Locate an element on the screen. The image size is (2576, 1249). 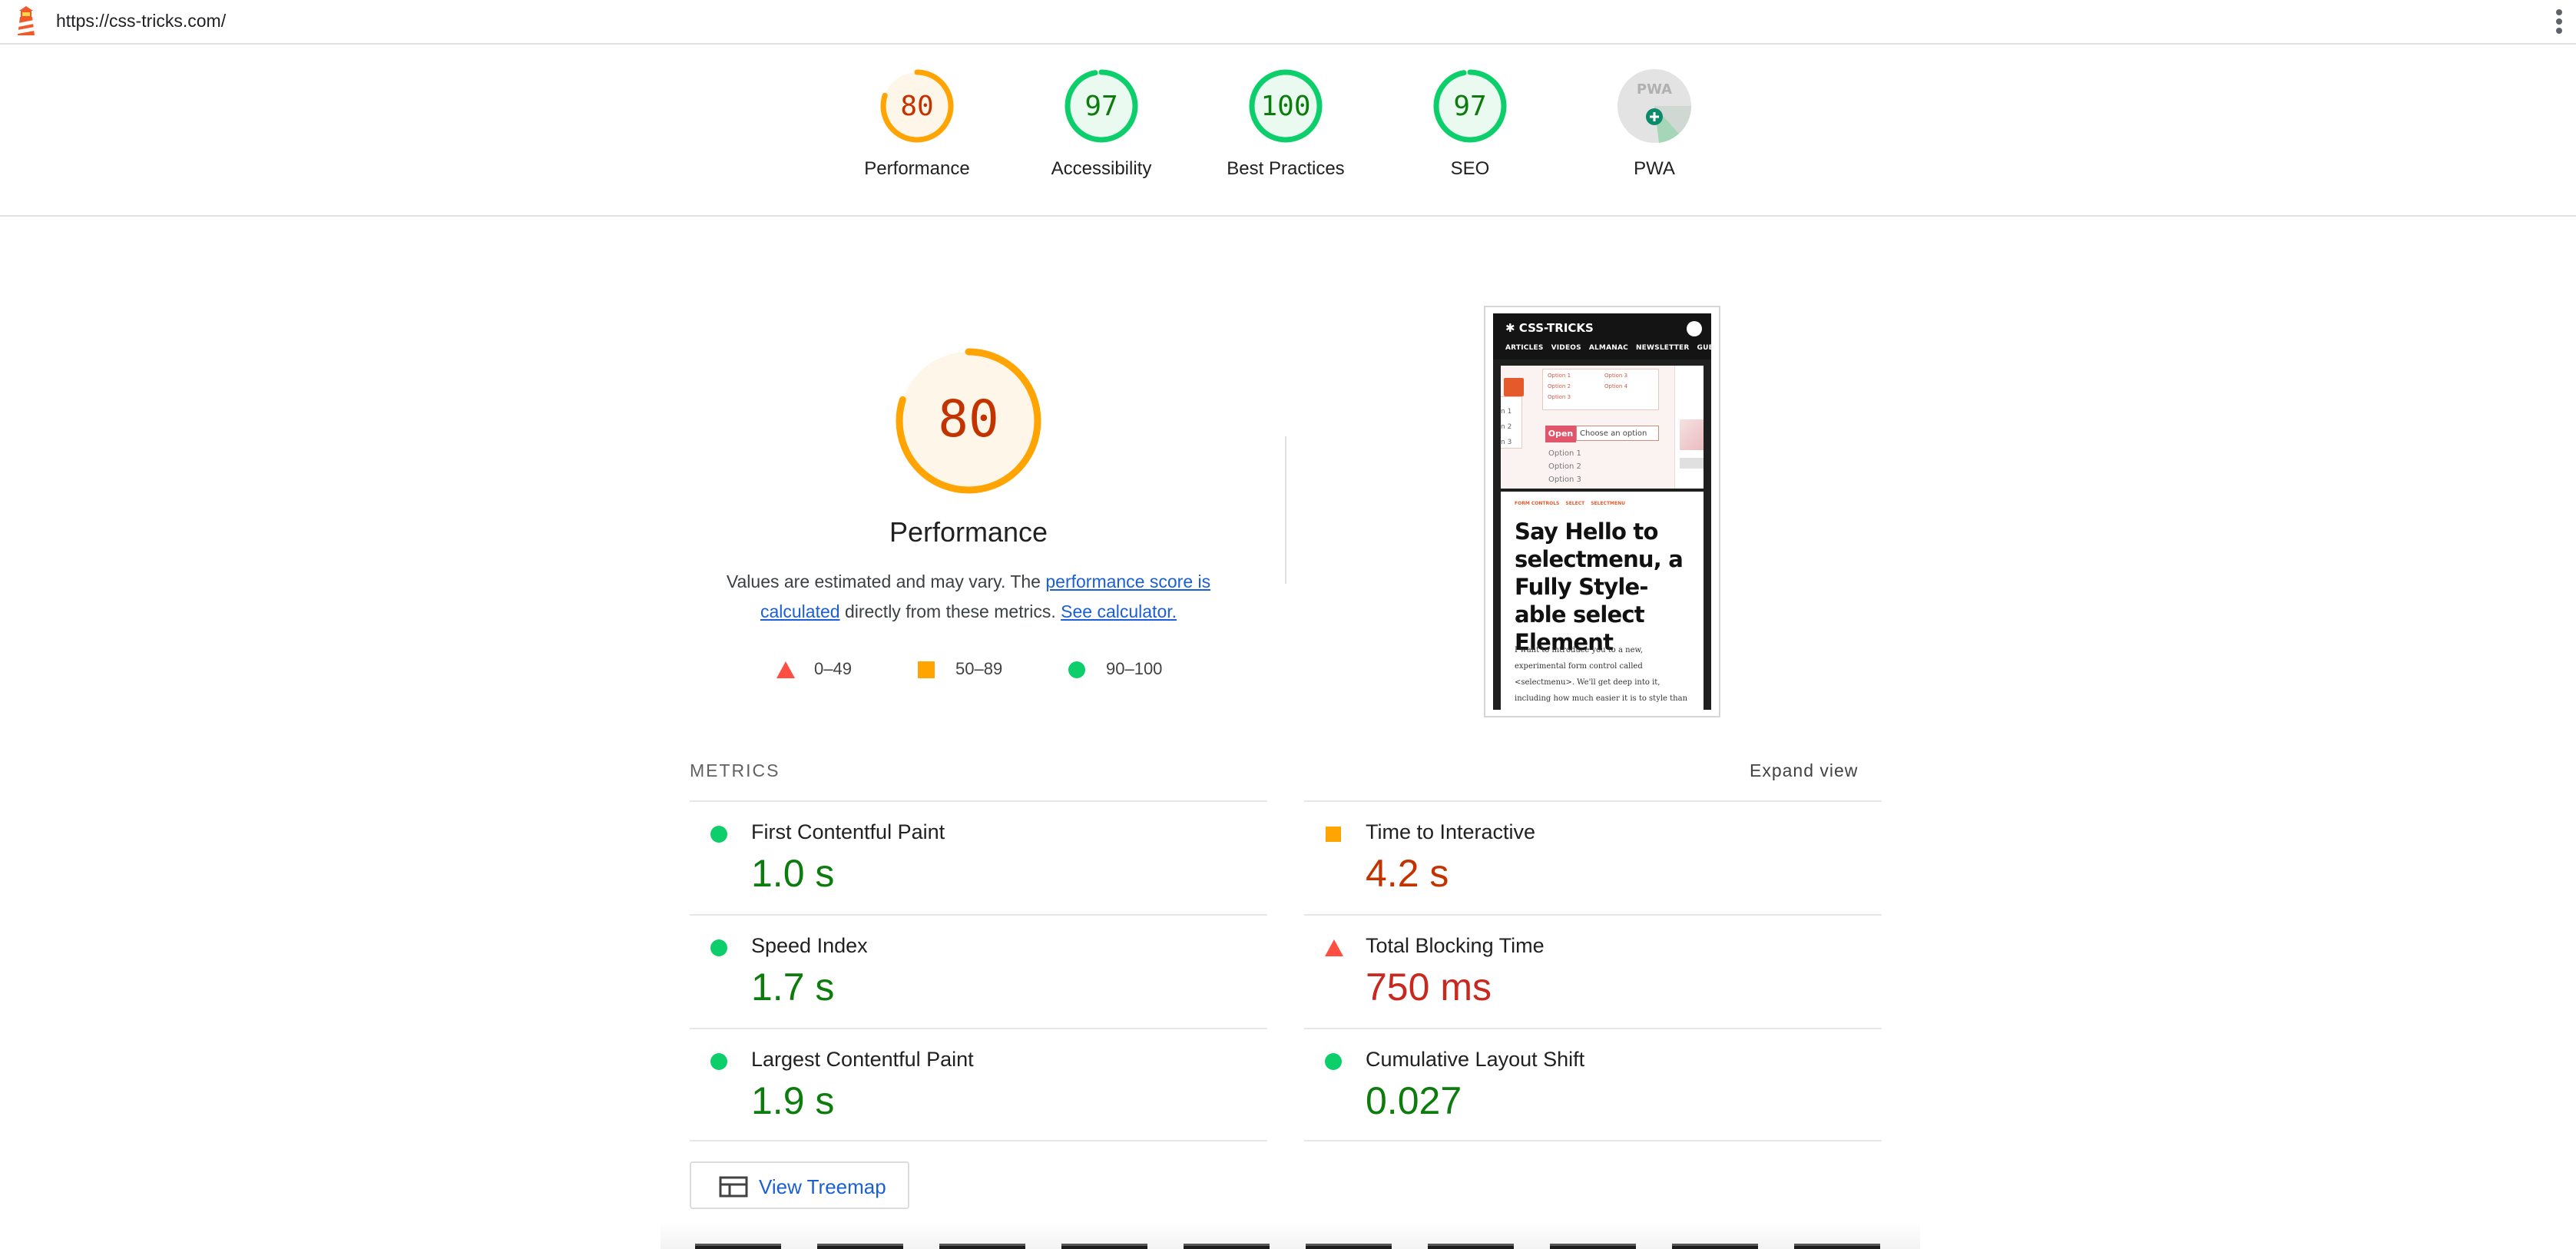
metric-value: 1.0 s is located at coordinates (793, 873).